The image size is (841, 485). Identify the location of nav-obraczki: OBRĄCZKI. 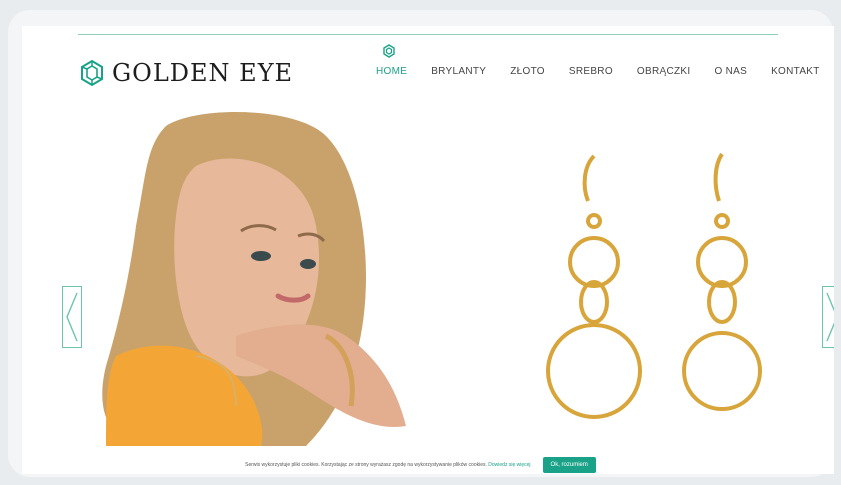
(664, 71).